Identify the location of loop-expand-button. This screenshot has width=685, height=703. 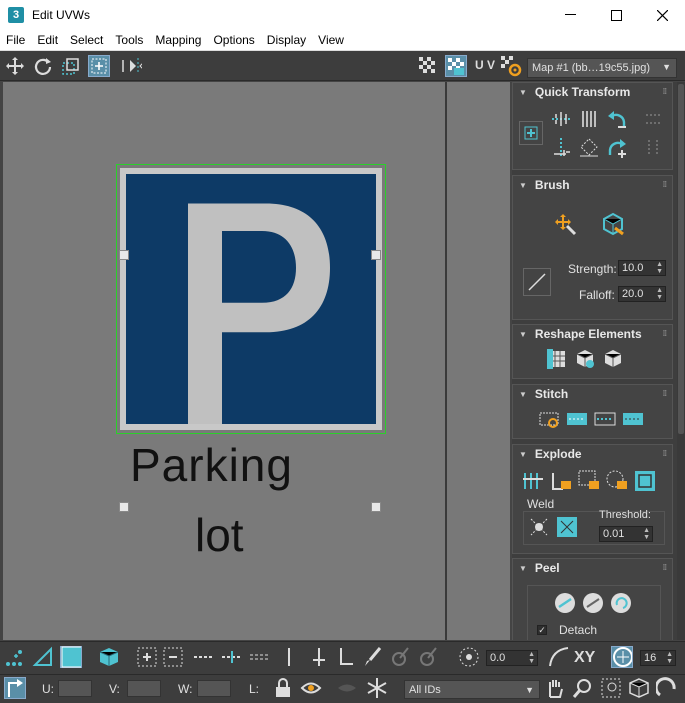
(231, 657).